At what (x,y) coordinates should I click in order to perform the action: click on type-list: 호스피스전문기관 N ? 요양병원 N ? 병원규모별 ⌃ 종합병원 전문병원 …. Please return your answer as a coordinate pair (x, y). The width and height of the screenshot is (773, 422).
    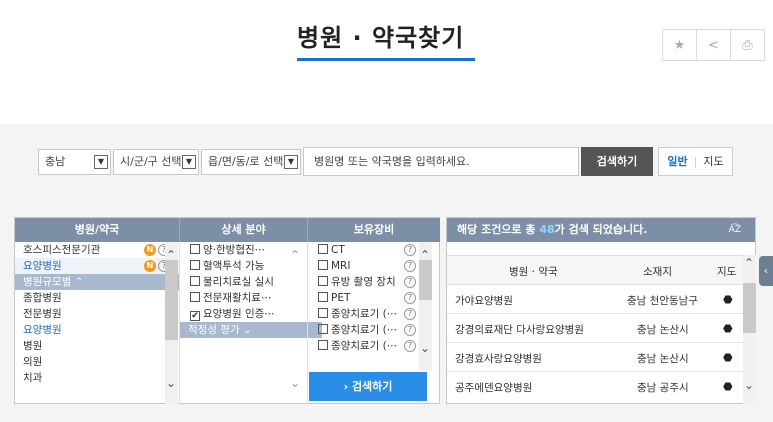
    Looking at the image, I should click on (97, 323).